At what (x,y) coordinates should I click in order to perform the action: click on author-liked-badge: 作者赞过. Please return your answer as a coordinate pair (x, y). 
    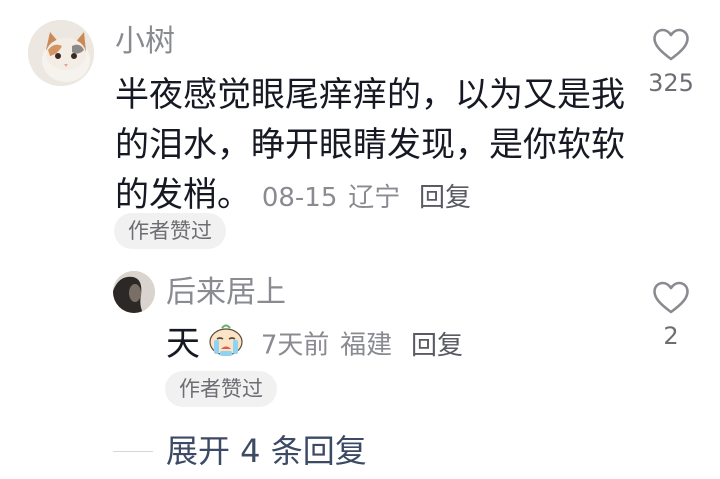
    Looking at the image, I should click on (170, 231).